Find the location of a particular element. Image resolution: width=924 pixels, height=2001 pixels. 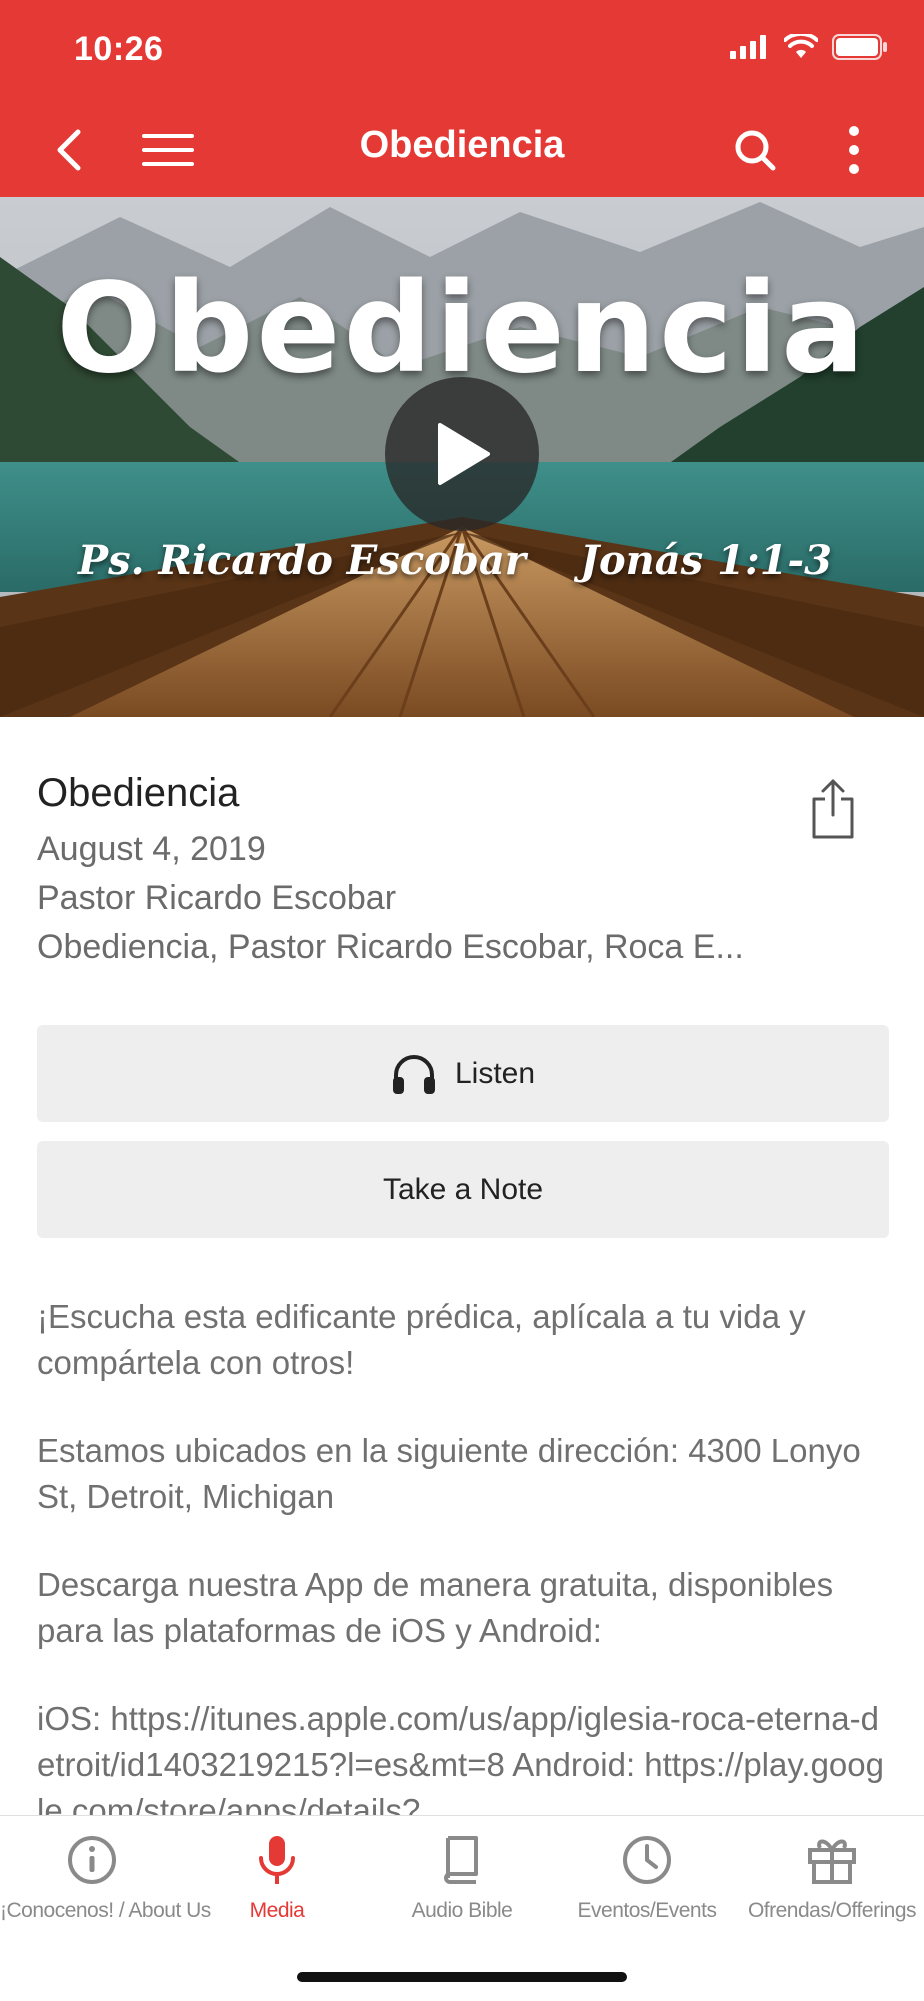

tab-about-us: ¡Conocenos! / About Us is located at coordinates (105, 1878).